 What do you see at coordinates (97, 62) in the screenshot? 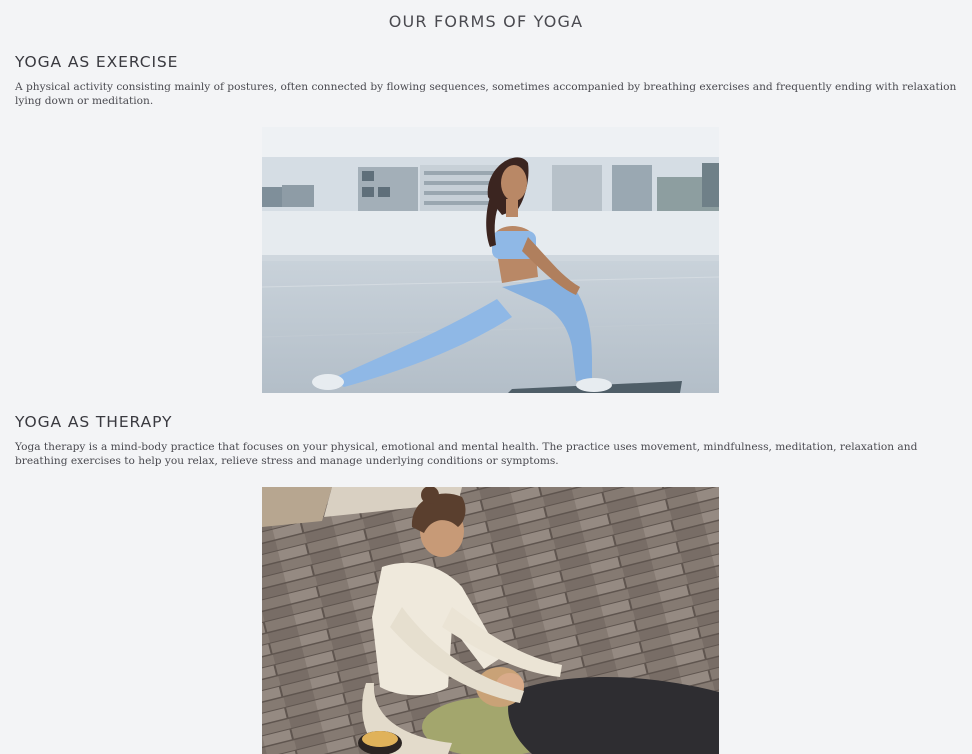
I see `section-heading-exercise: YOGA AS EXERCISE` at bounding box center [97, 62].